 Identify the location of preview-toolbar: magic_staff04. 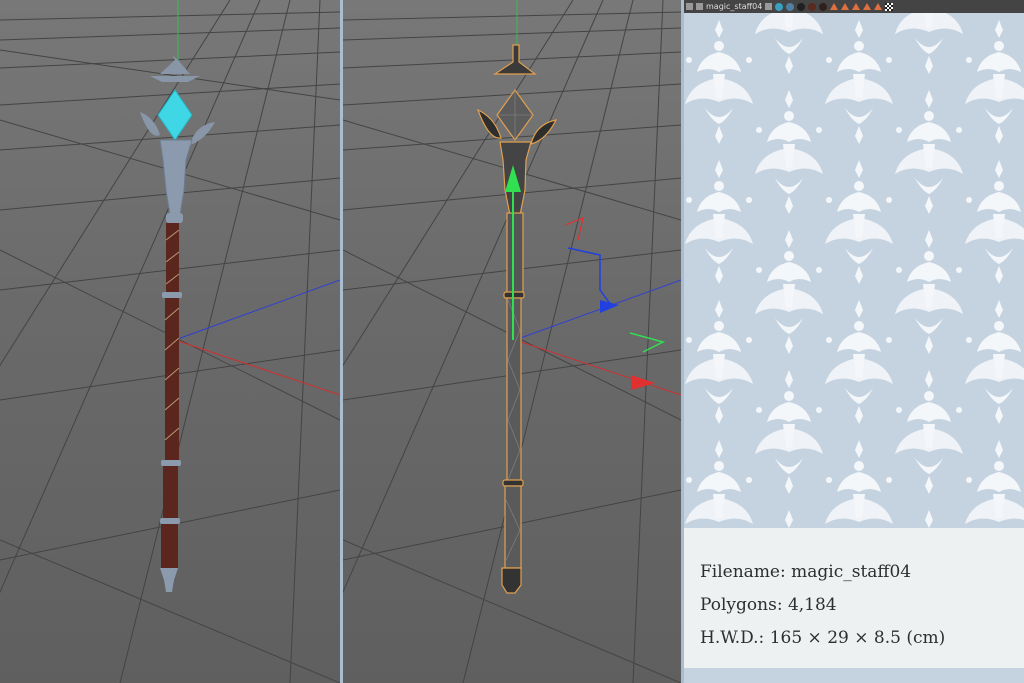
(854, 6).